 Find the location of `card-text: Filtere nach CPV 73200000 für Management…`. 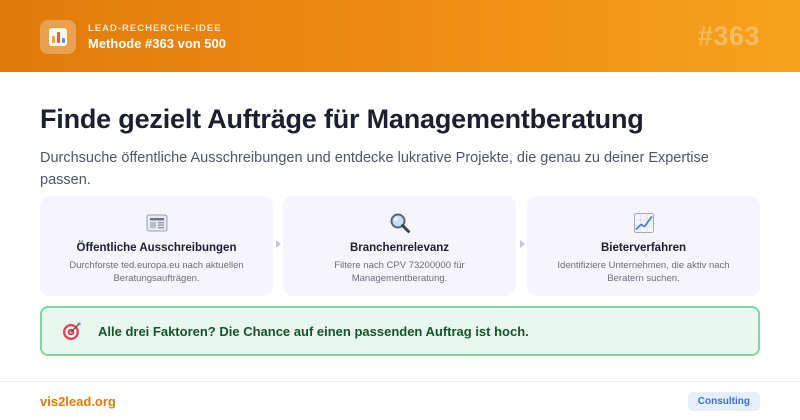

card-text: Filtere nach CPV 73200000 für Management… is located at coordinates (399, 272).